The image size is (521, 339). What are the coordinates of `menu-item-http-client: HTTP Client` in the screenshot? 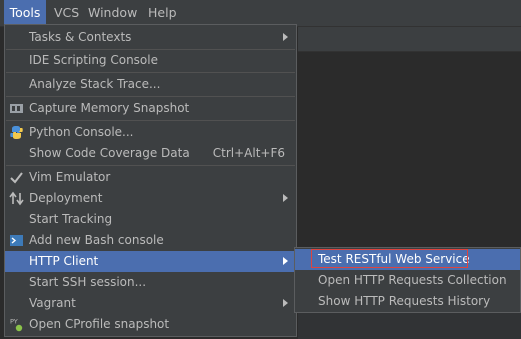 It's located at (150, 261).